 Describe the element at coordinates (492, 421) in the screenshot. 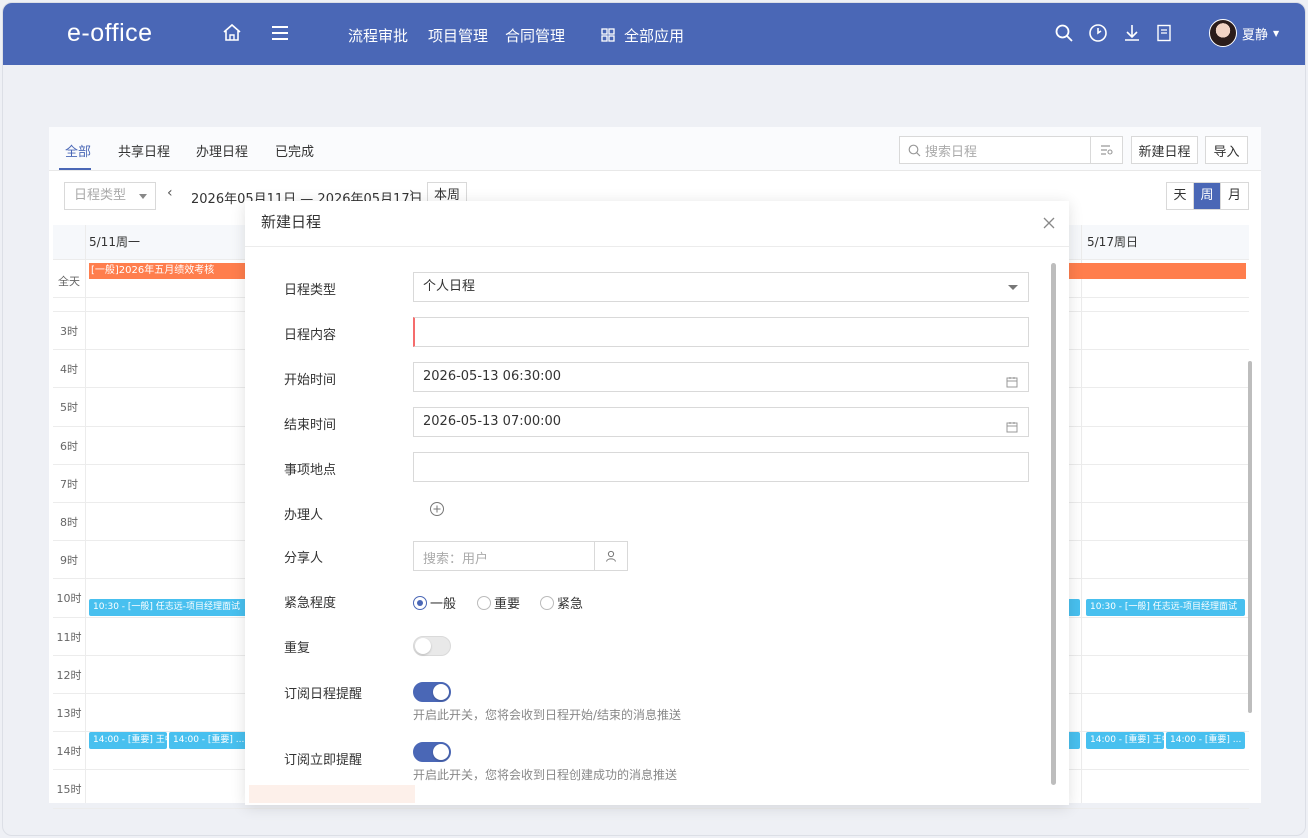

I see `end-time-value: 2026-05-13 07:00:00` at that location.